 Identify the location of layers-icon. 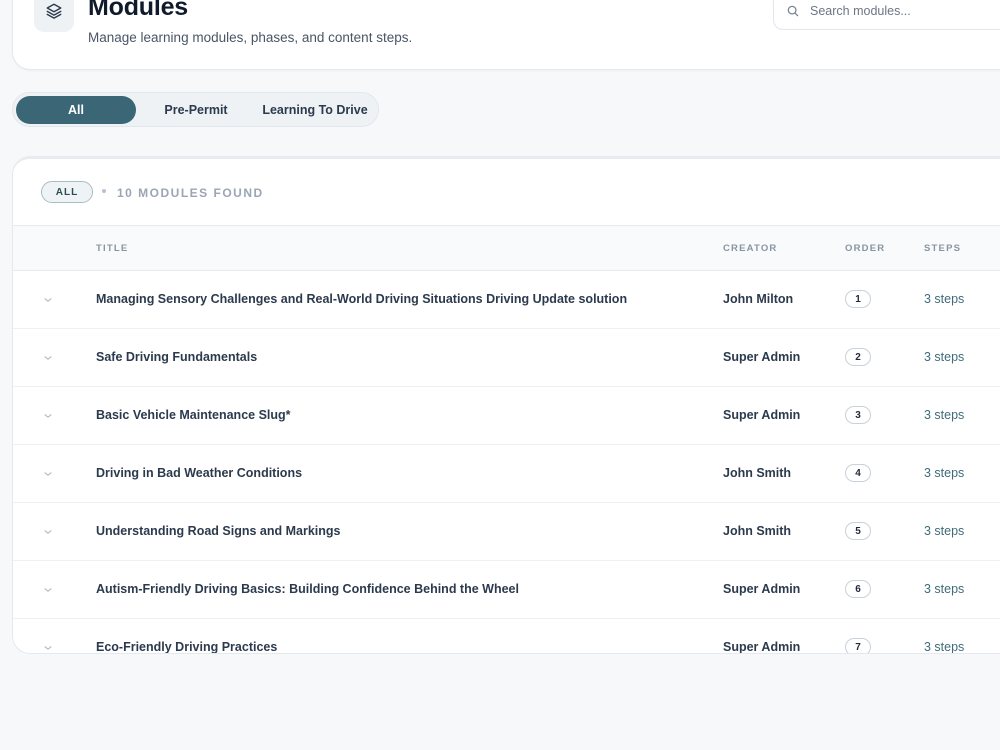
(54, 16).